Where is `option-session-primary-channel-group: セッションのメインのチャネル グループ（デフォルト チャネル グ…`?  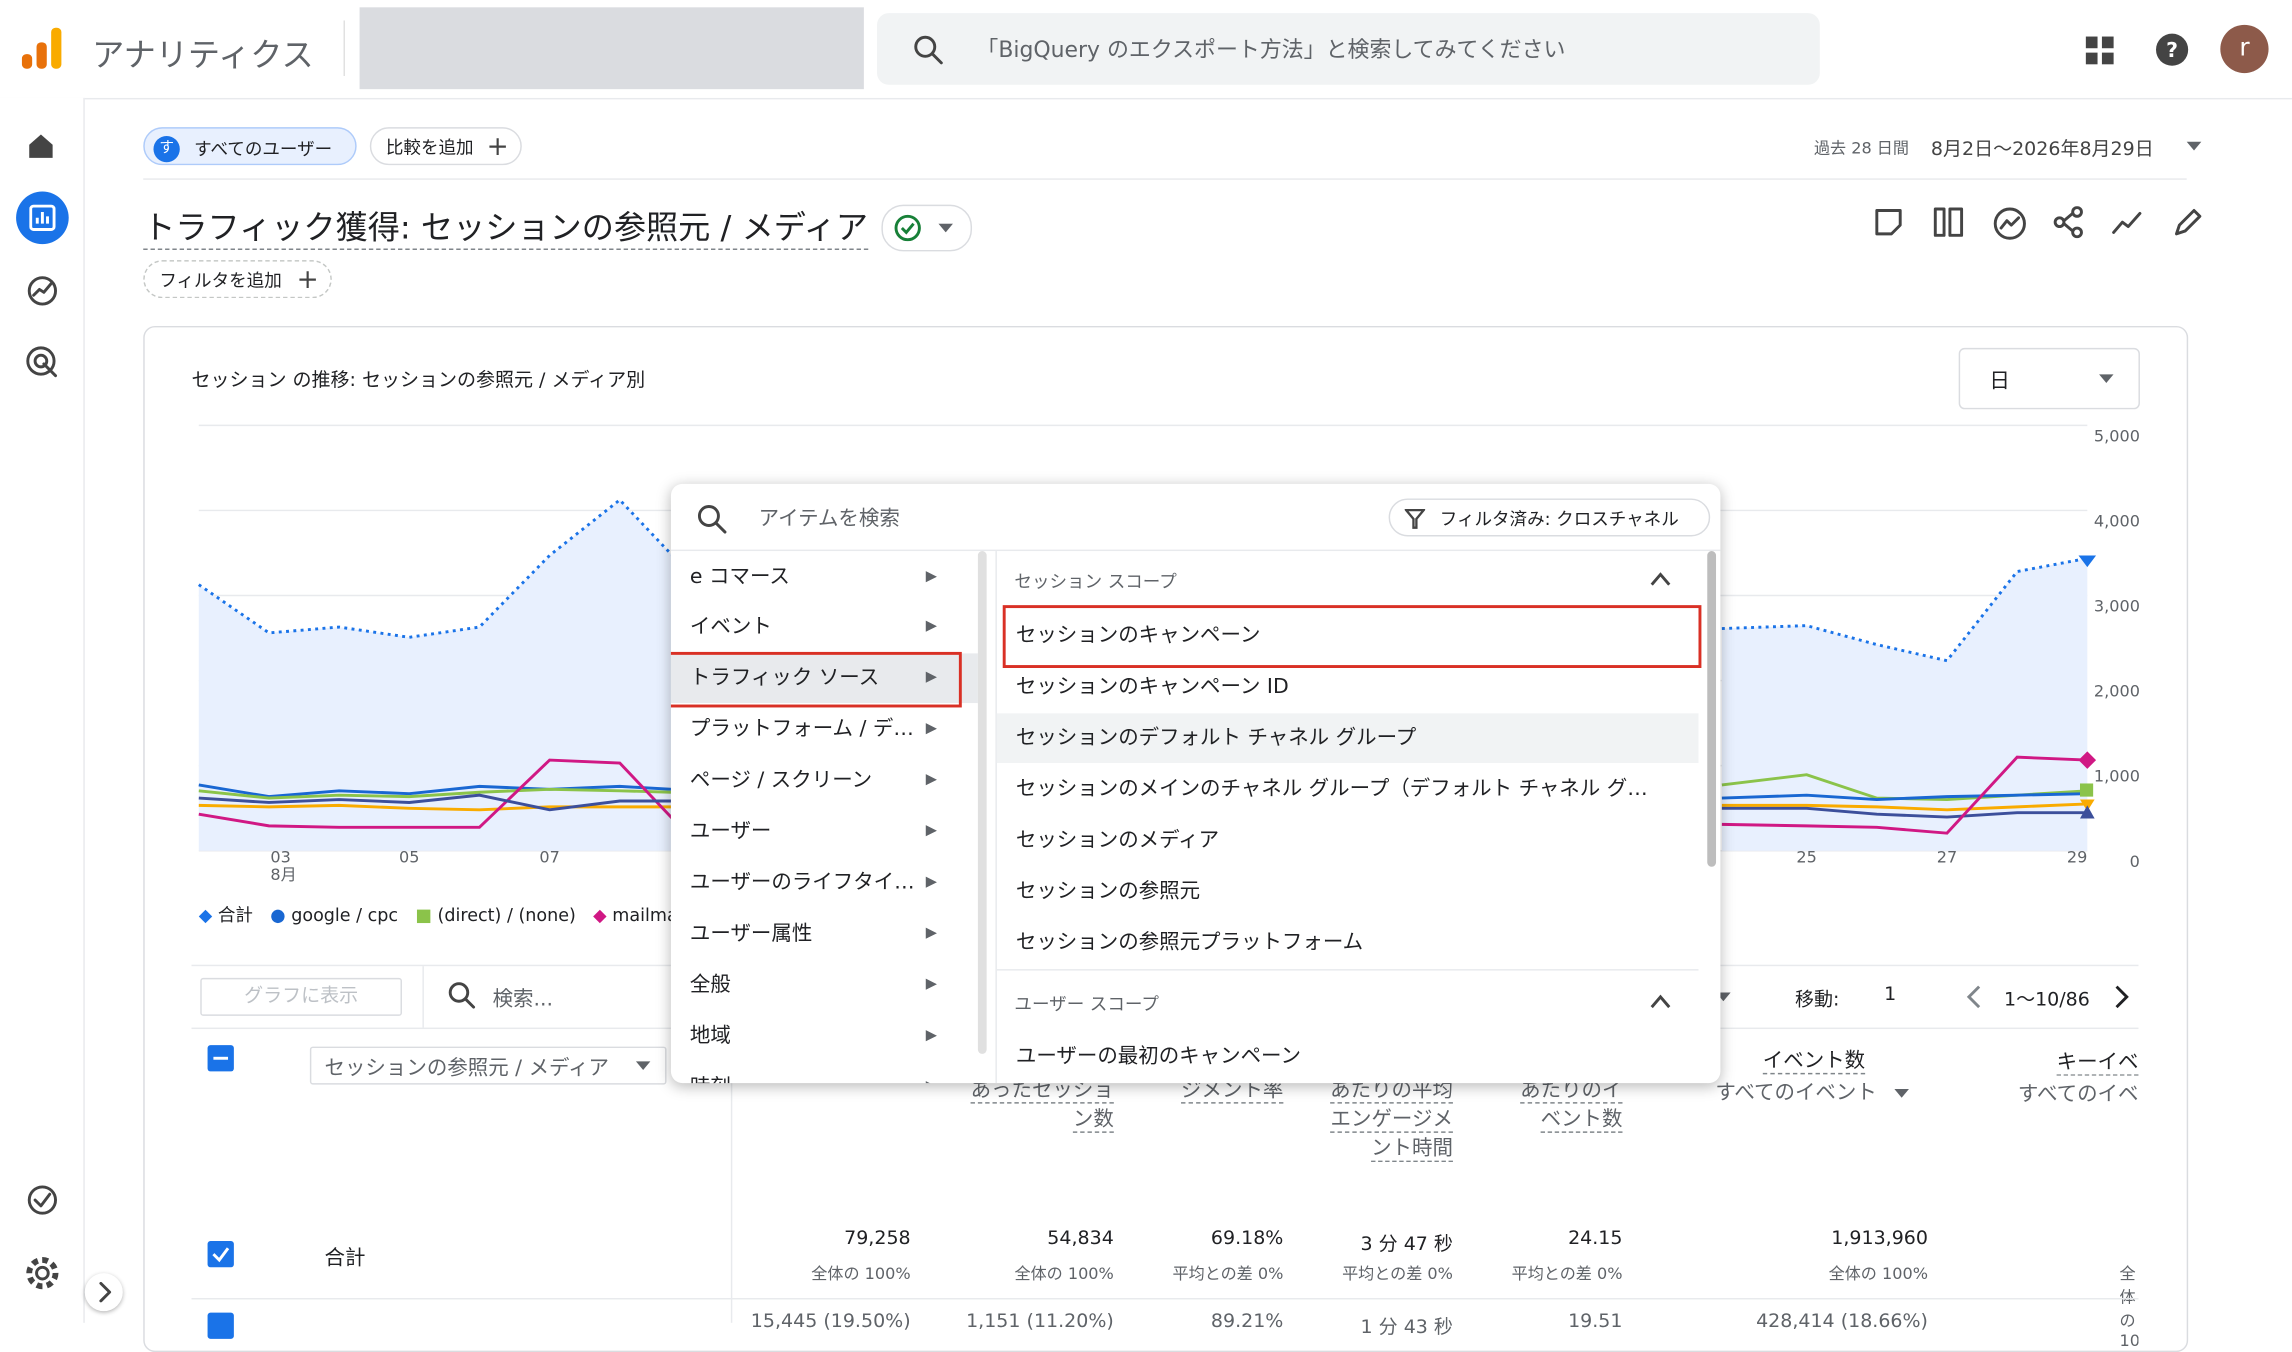 option-session-primary-channel-group: セッションのメインのチャネル グループ（デフォルト チャネル グ… is located at coordinates (1333, 789).